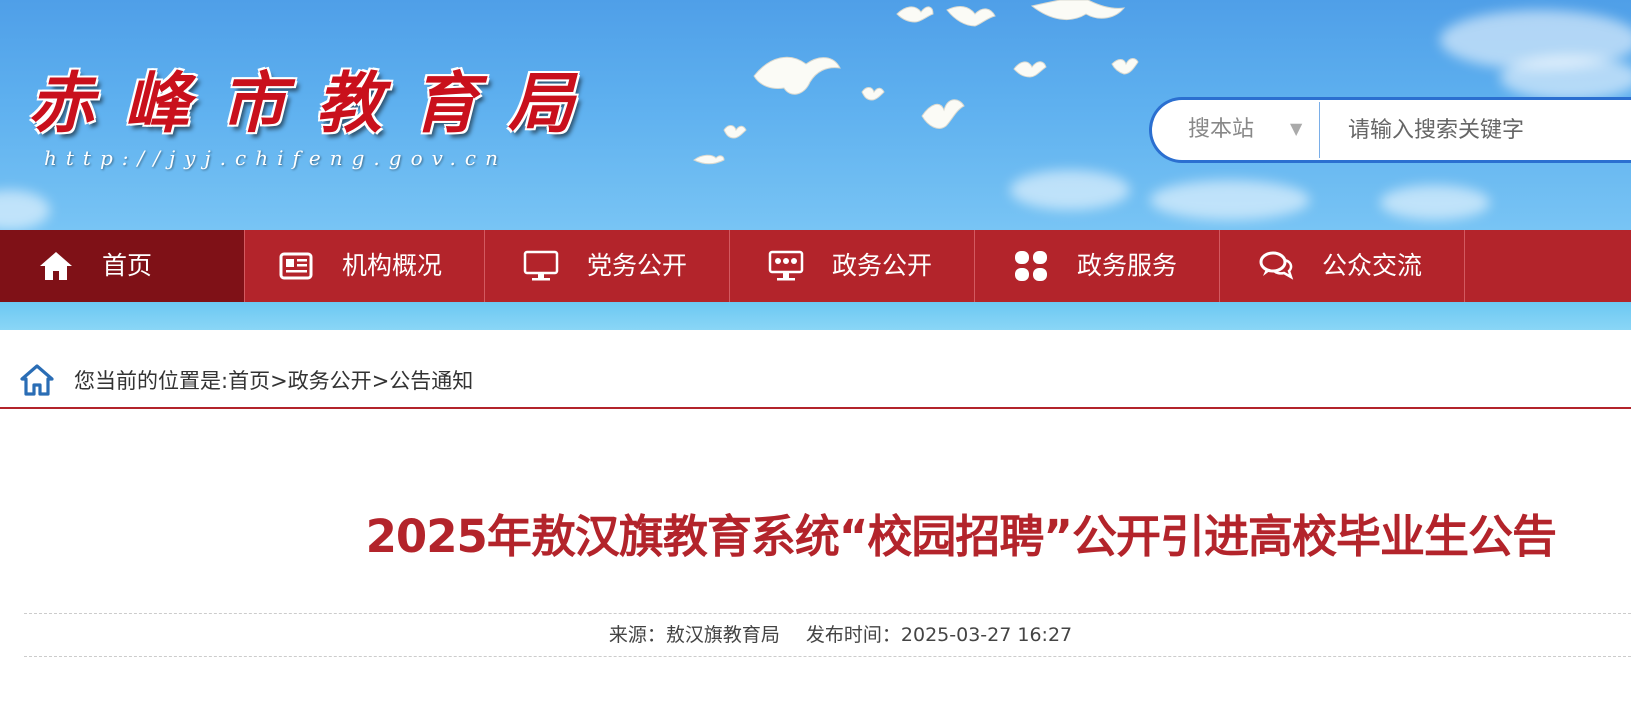  What do you see at coordinates (827, 613) in the screenshot?
I see `meta-divider-top` at bounding box center [827, 613].